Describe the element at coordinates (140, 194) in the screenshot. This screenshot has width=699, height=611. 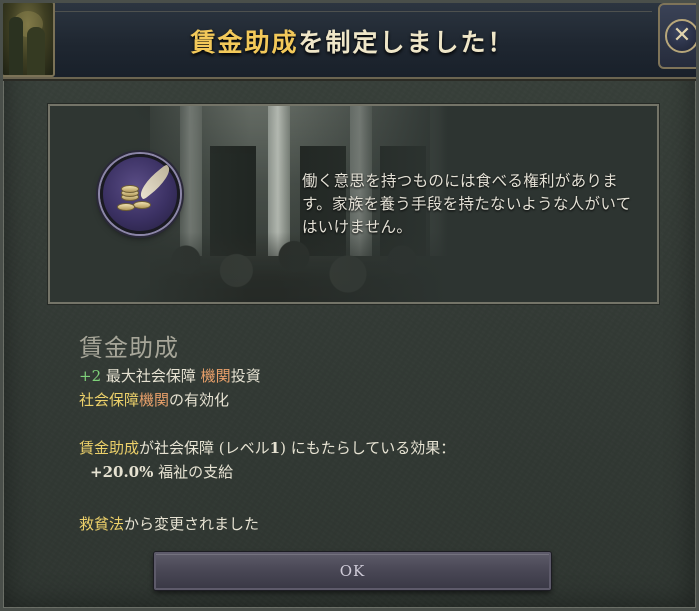
I see `coins-feather-icon` at that location.